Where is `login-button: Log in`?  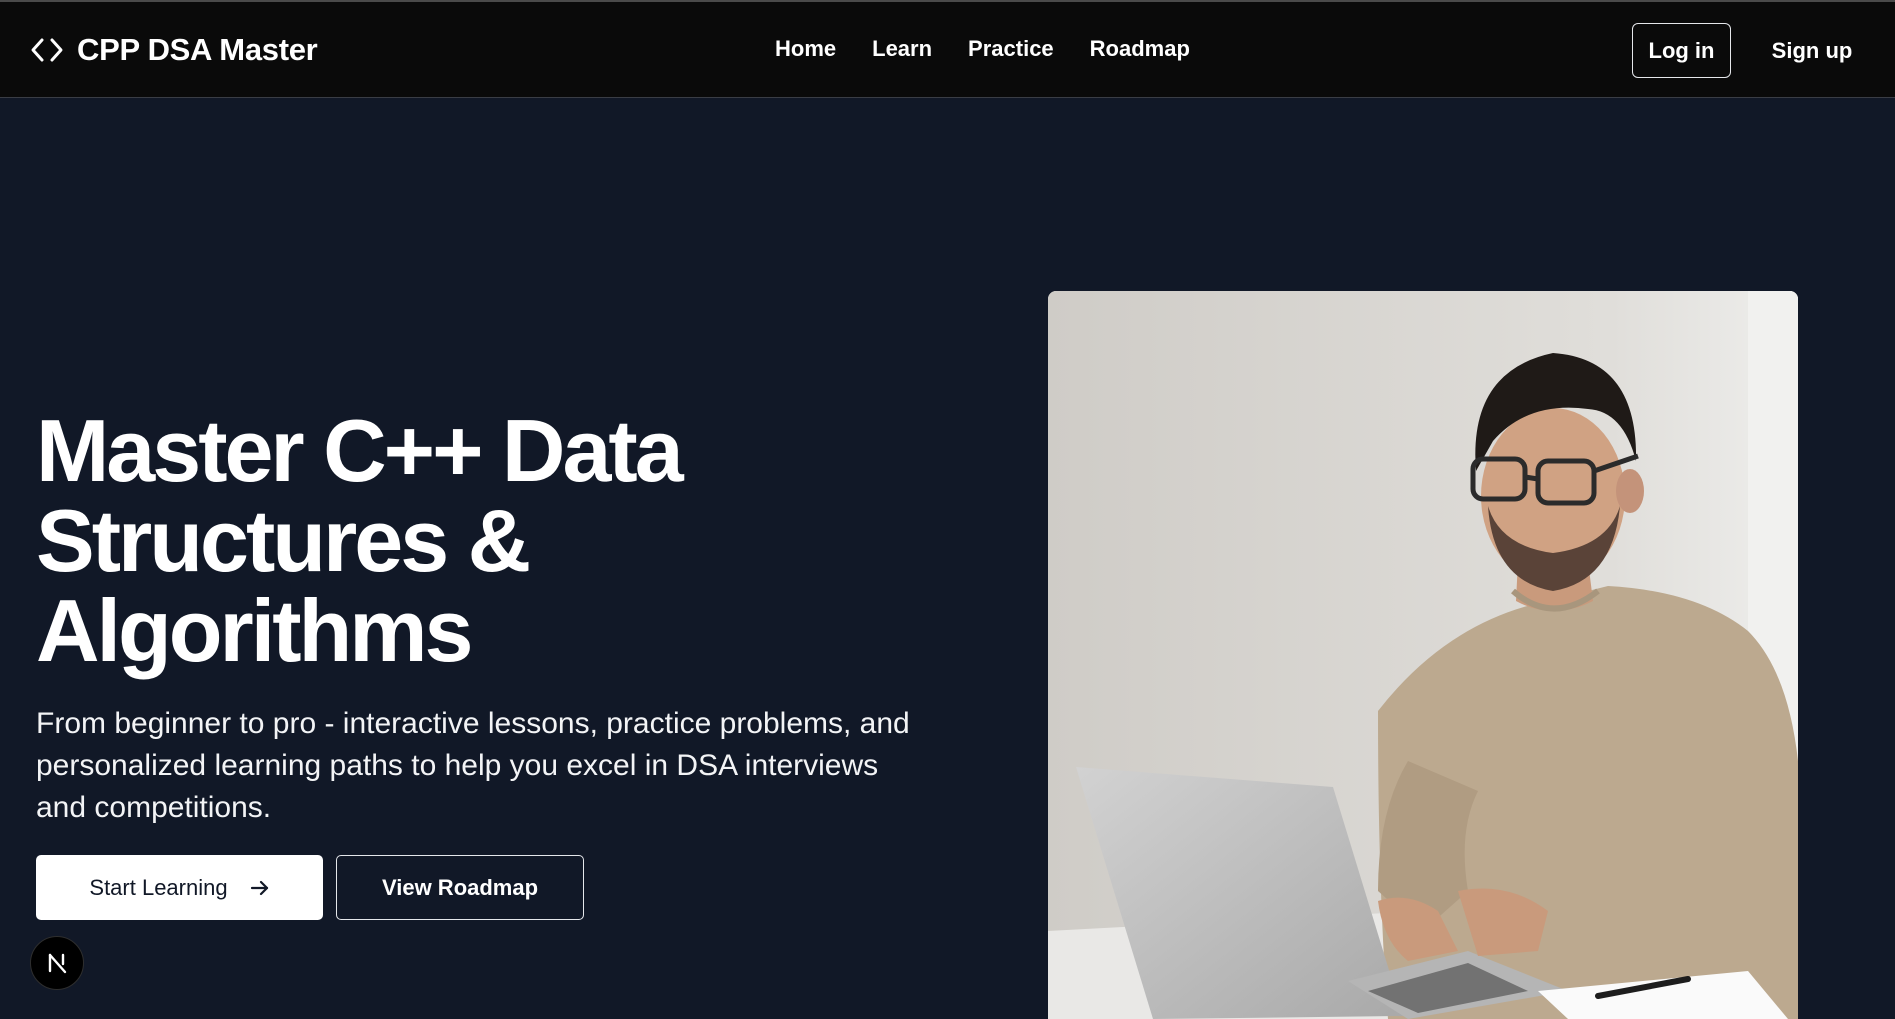
login-button: Log in is located at coordinates (1681, 50).